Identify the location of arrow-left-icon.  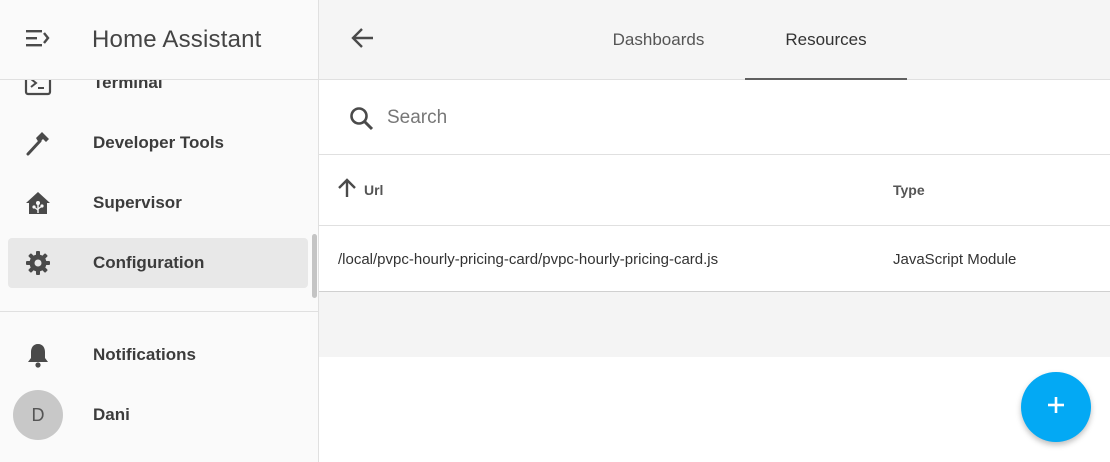
(363, 40).